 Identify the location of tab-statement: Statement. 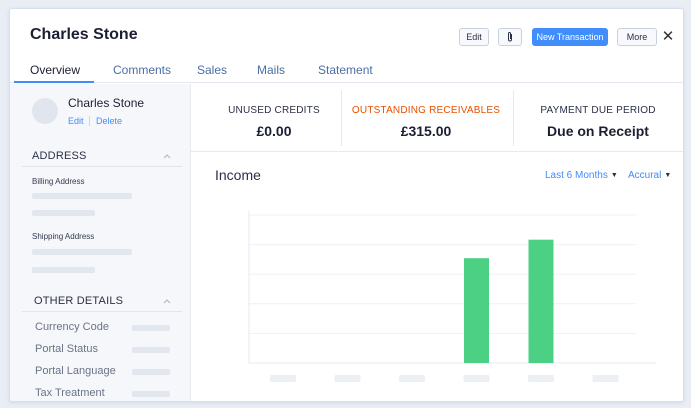
(345, 70).